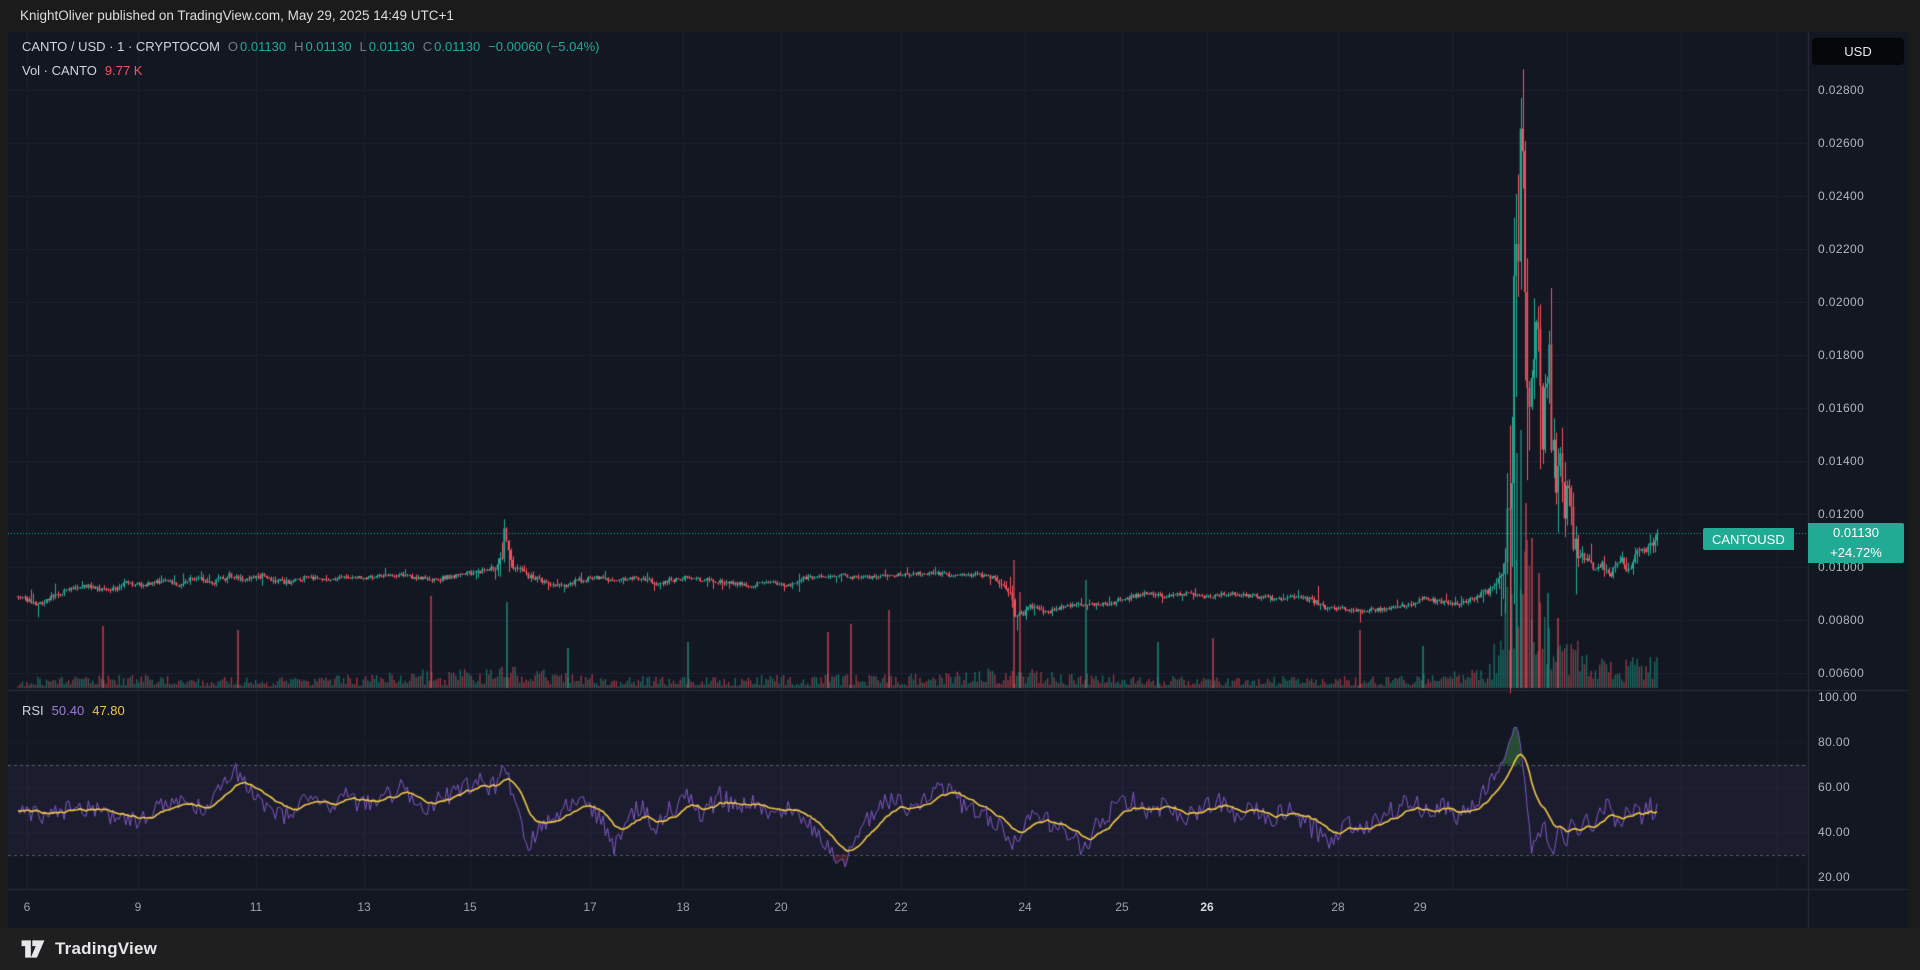 The height and width of the screenshot is (970, 1920). Describe the element at coordinates (123, 70) in the screenshot. I see `volume-value: 9.77 K` at that location.